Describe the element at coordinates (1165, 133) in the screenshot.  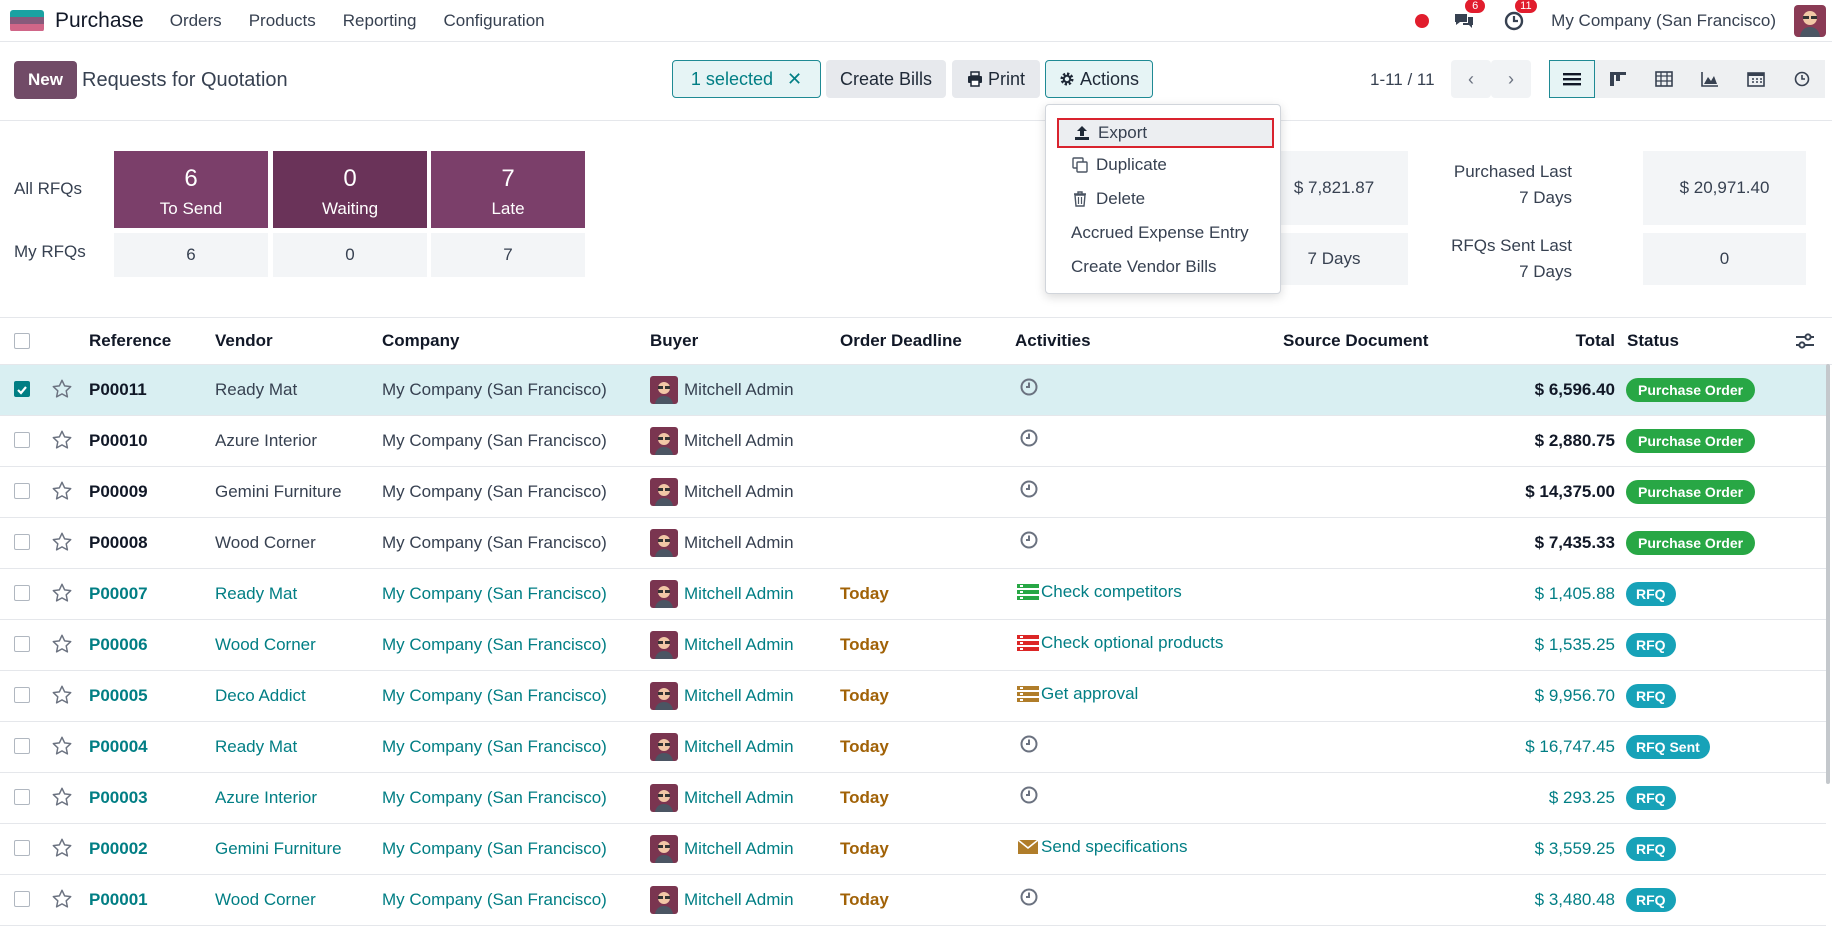
I see `export-menu-item: Export` at that location.